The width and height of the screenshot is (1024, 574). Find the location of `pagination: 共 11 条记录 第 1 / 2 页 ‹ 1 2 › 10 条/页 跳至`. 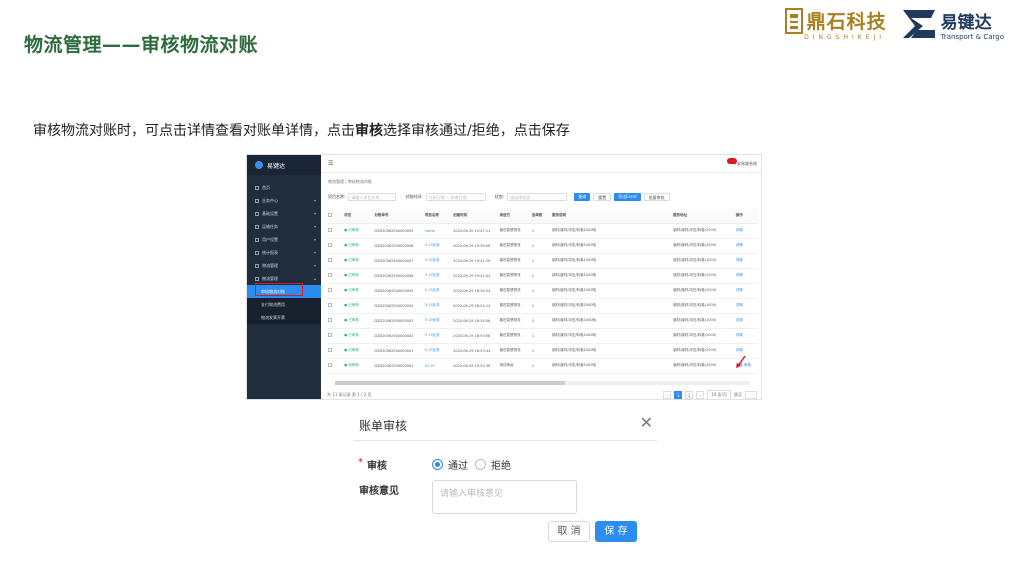

pagination: 共 11 条记录 第 1 / 2 页 ‹ 1 2 › 10 条/页 跳至 is located at coordinates (542, 394).